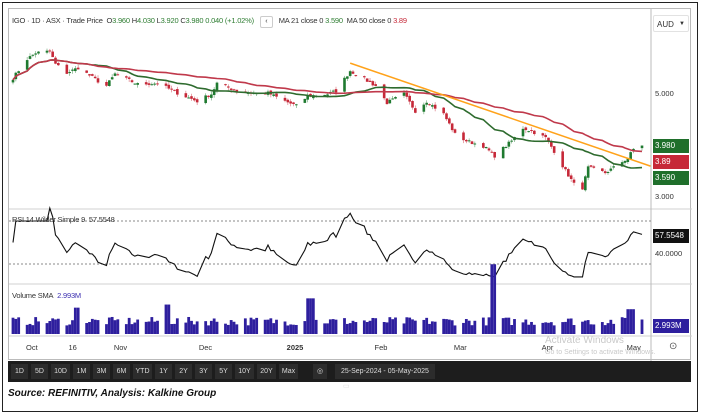 The image size is (702, 416). What do you see at coordinates (142, 371) in the screenshot?
I see `range-button-ytd: YTD` at bounding box center [142, 371].